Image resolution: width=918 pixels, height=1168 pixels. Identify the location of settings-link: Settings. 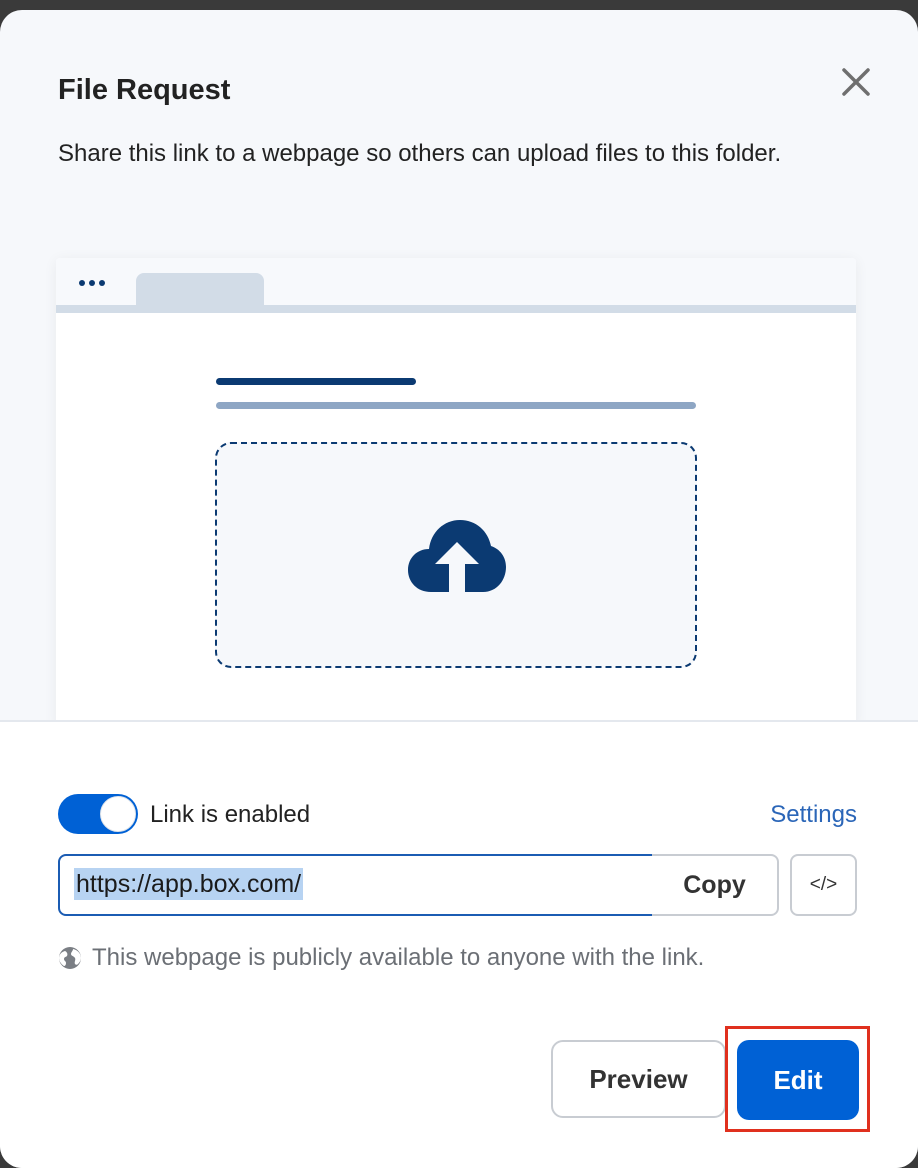
(813, 815).